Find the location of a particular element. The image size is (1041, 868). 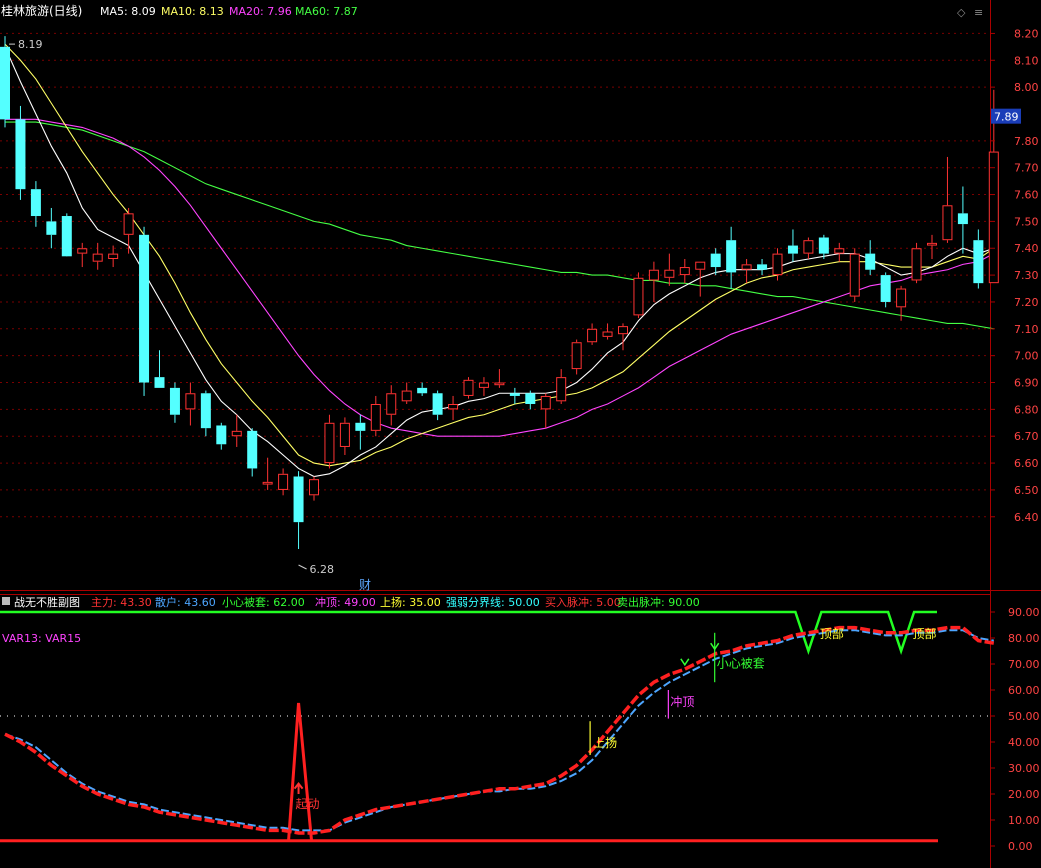

low-pointer is located at coordinates (302, 567).